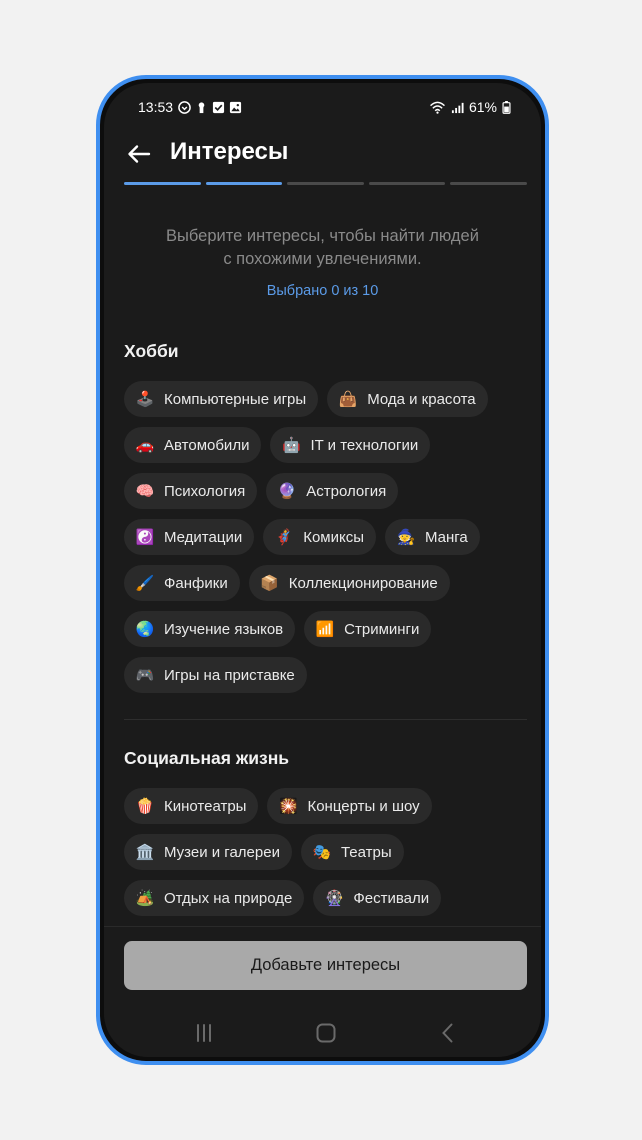 This screenshot has width=642, height=1140. What do you see at coordinates (322, 991) in the screenshot?
I see `bottom-panel: Добавьте интересы` at bounding box center [322, 991].